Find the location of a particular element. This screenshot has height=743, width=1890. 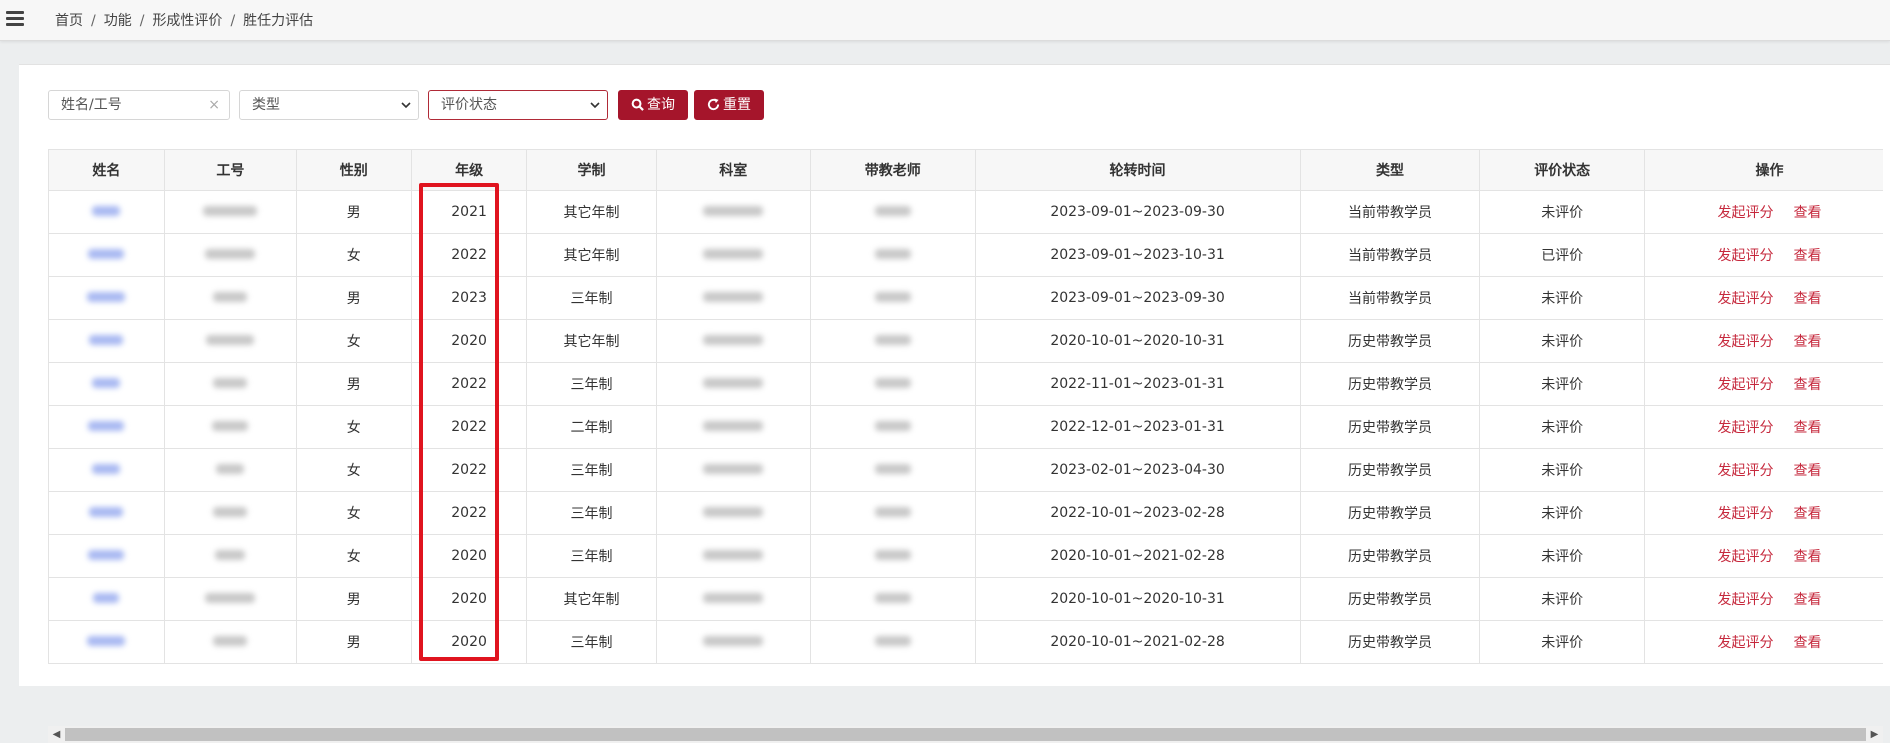

column-header-name: 姓名 is located at coordinates (106, 170).